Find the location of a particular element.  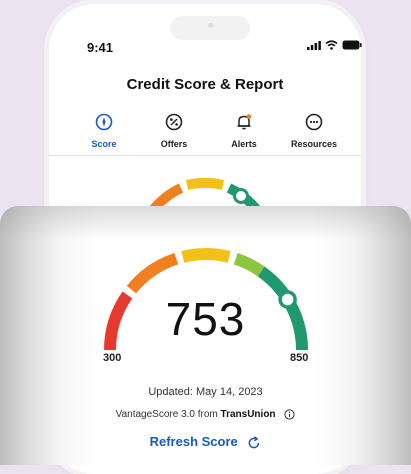

updated-date: Updated: May 14, 2023 is located at coordinates (205, 392).